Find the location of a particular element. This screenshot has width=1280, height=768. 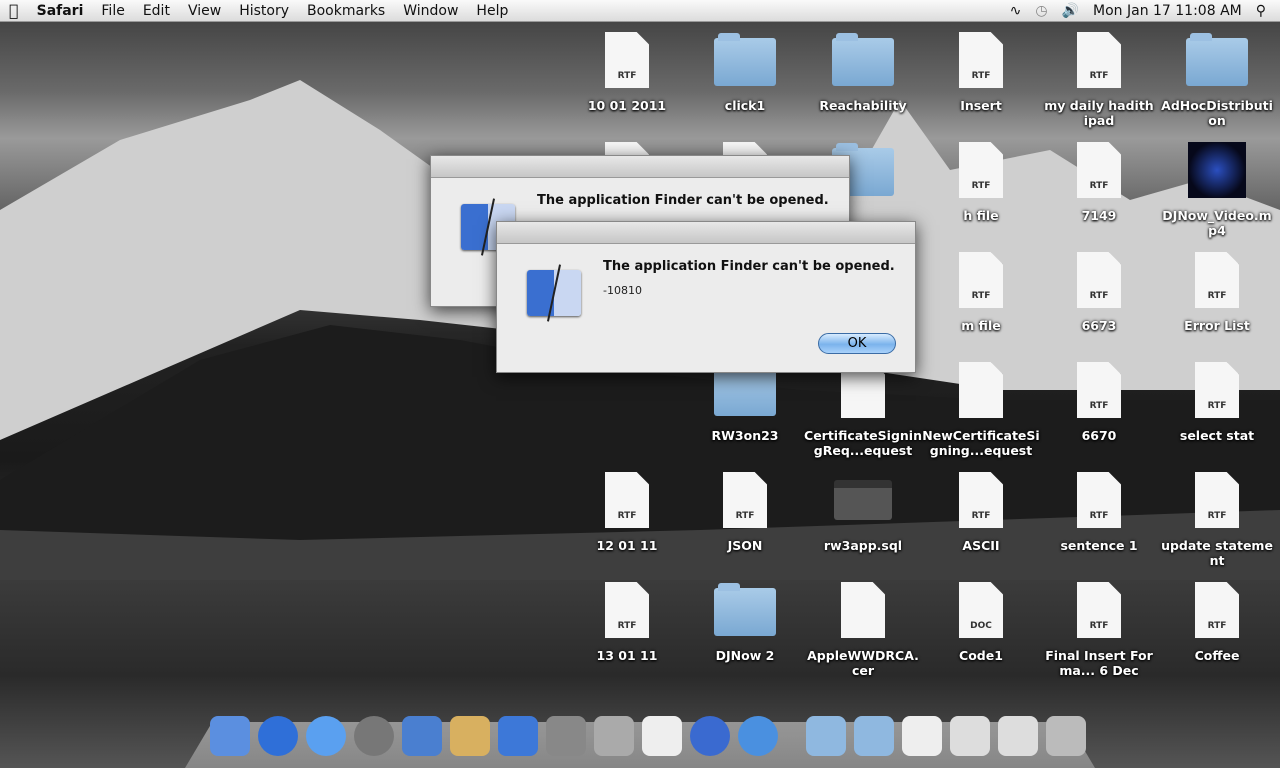

desktop-icon: RTF 6673 is located at coordinates (1099, 292).